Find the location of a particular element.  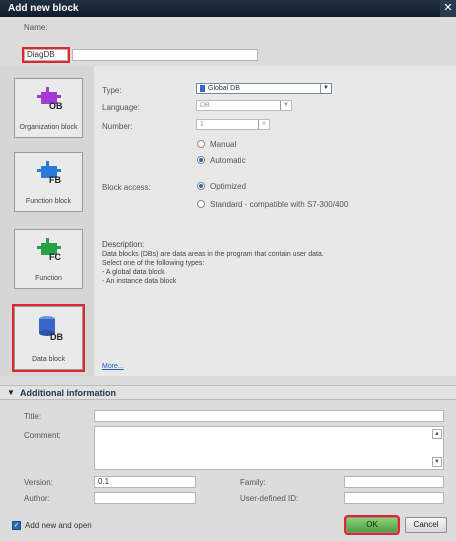

ok-button: OK is located at coordinates (372, 525).